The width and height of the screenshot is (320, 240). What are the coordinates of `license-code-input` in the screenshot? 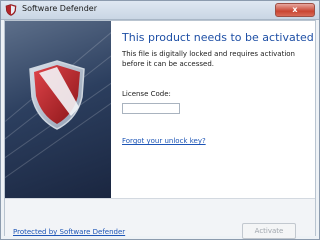 It's located at (151, 108).